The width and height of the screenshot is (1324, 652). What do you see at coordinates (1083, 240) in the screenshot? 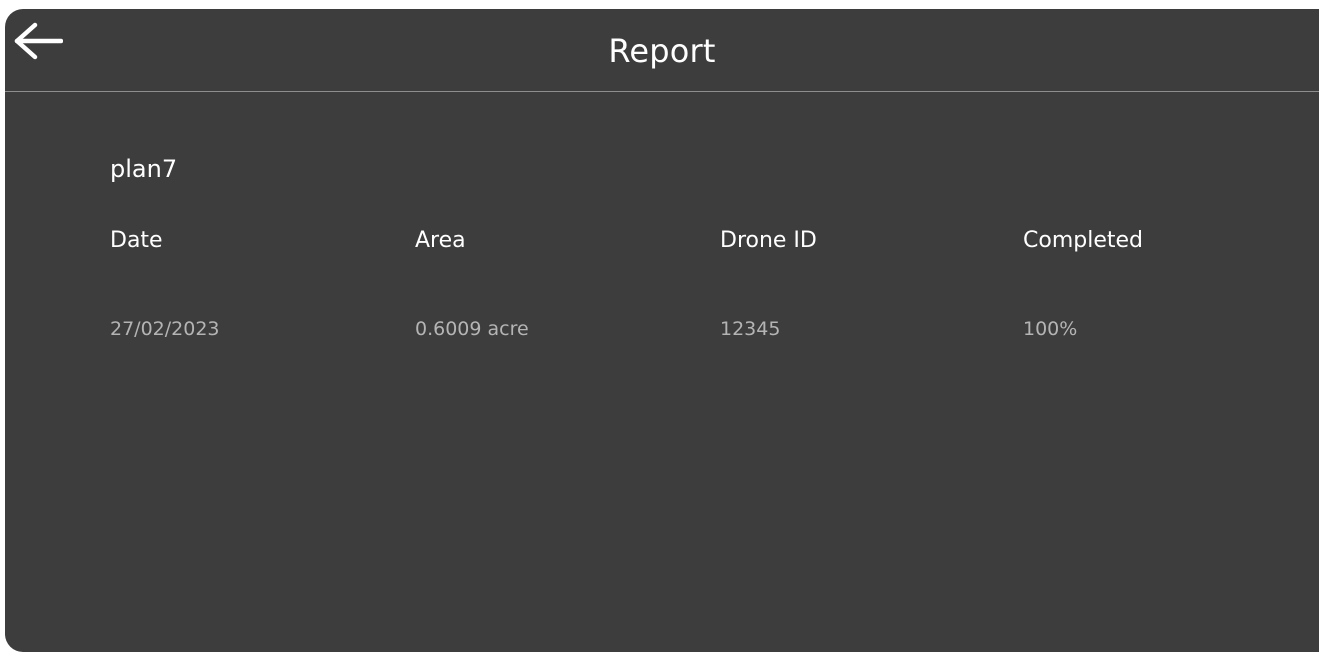
I see `column-header-completed: Completed` at bounding box center [1083, 240].